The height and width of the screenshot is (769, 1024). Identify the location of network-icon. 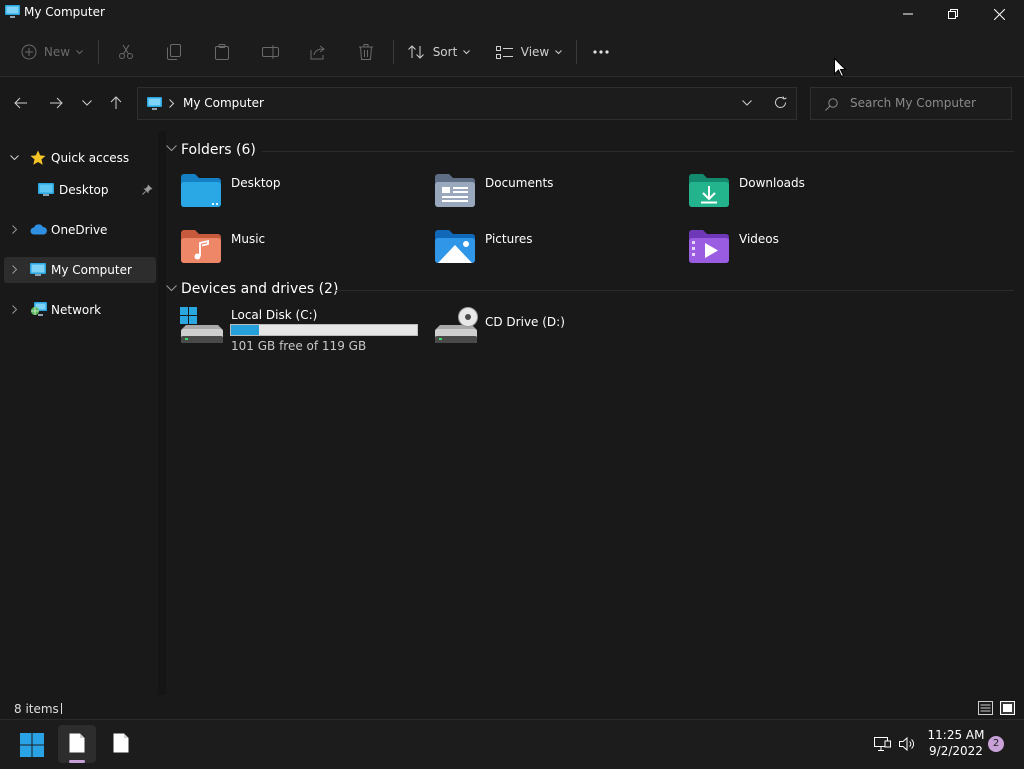
(38, 310).